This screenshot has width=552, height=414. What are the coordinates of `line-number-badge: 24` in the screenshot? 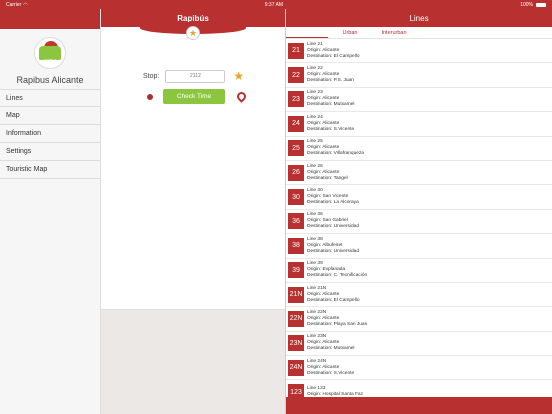 It's located at (296, 123).